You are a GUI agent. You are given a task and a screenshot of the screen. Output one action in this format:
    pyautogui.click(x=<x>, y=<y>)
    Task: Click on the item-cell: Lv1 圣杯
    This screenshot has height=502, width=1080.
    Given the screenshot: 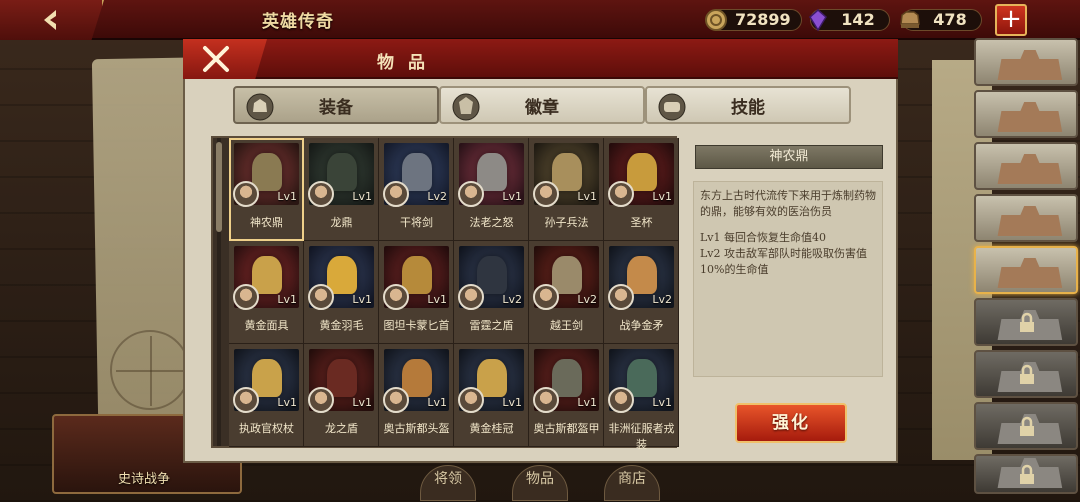 What is the action you would take?
    pyautogui.click(x=641, y=189)
    